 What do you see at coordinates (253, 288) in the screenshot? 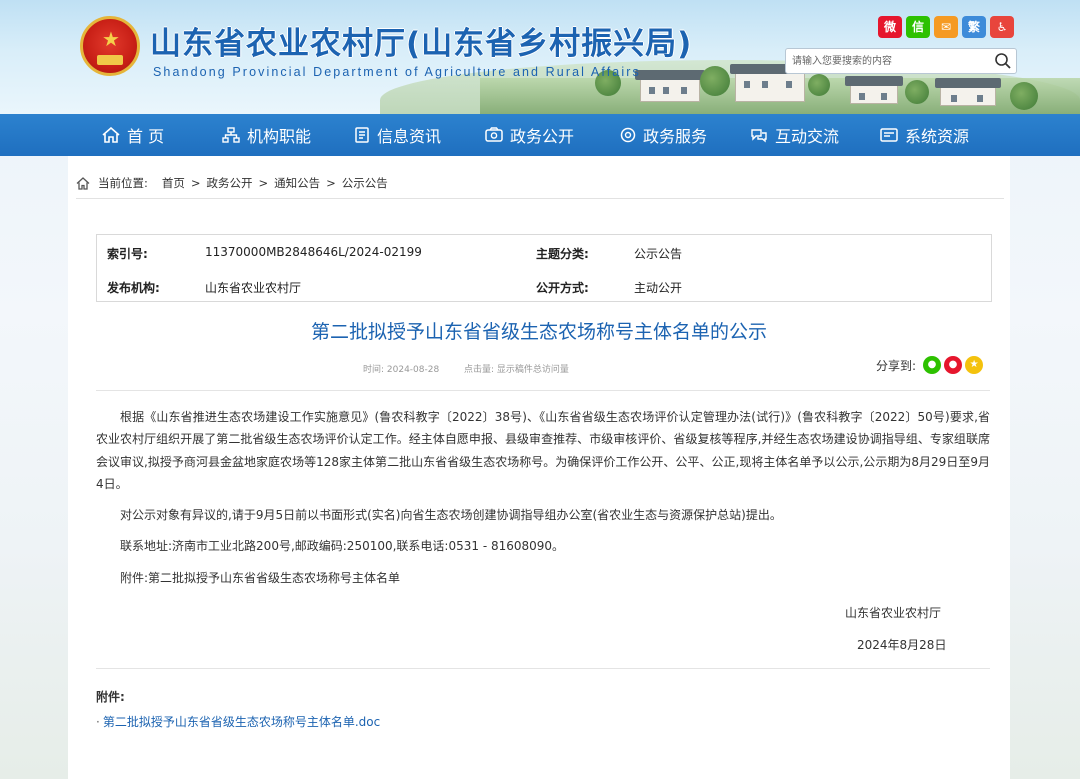
I see `issuer-value: 山东省农业农村厅` at bounding box center [253, 288].